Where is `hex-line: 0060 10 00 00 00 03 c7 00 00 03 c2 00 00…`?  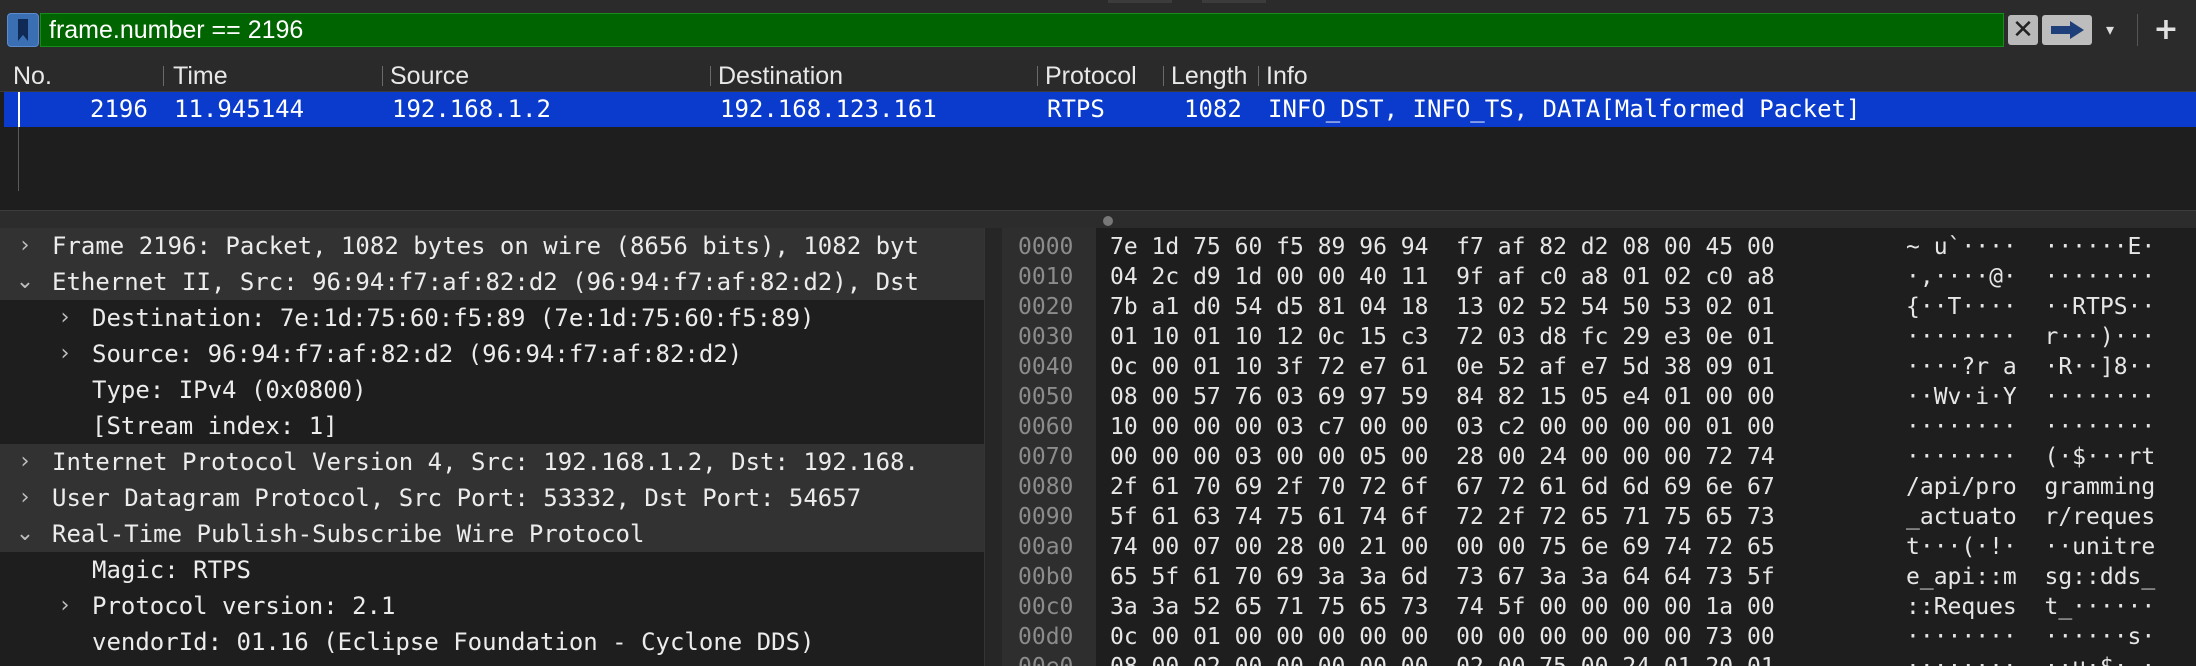 hex-line: 0060 10 00 00 00 03 c7 00 00 03 c2 00 00… is located at coordinates (1599, 427).